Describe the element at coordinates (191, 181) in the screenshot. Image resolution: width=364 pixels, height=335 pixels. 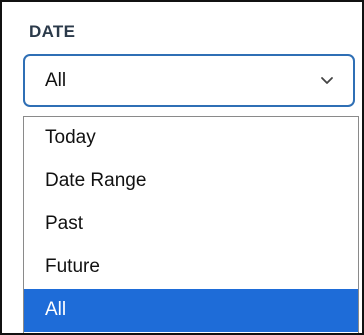
I see `option-date-range: Date Range` at that location.